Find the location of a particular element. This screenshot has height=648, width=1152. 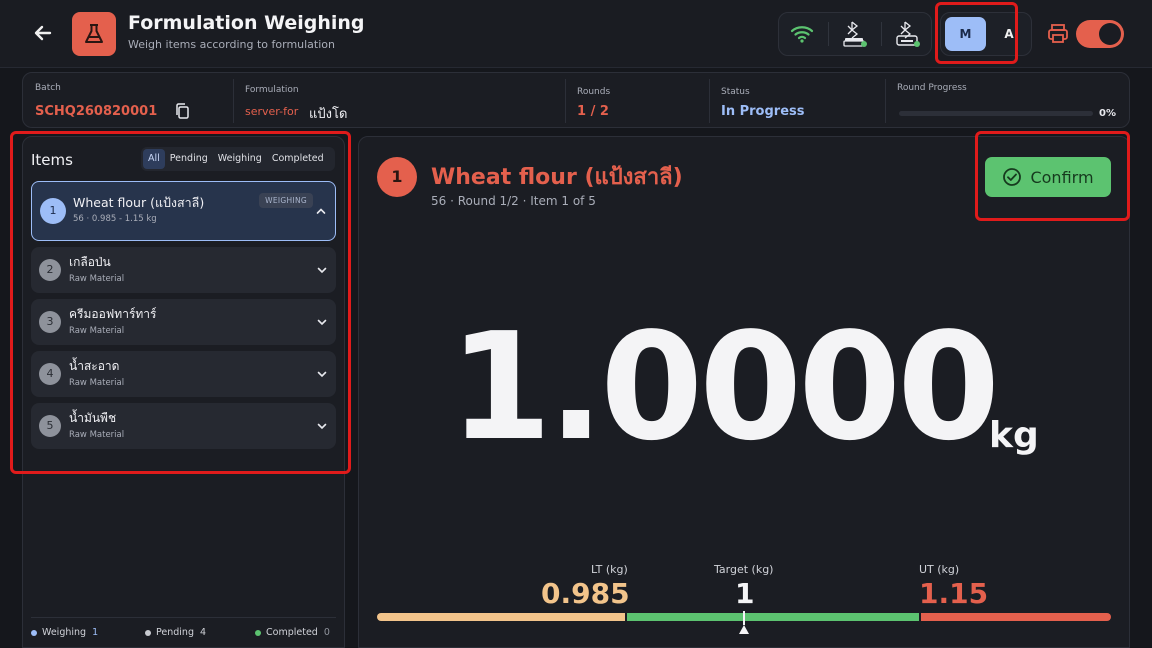

arrow-left-icon is located at coordinates (43, 33).